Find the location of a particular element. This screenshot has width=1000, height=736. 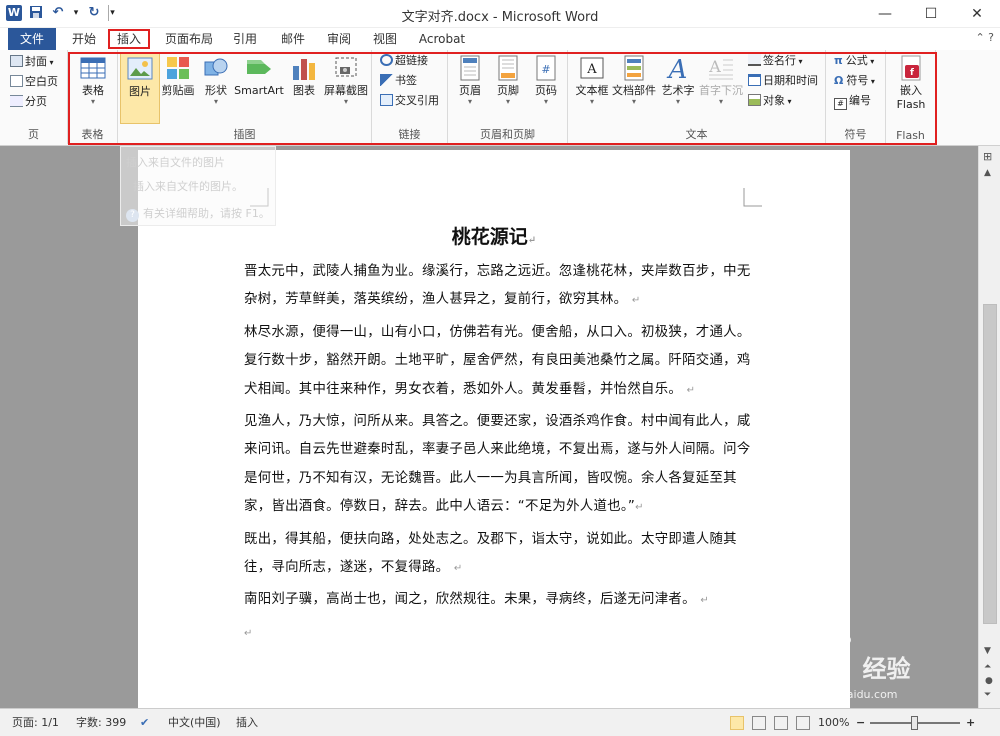

watermark-brand: Bai 经验 is located at coordinates (833, 666).